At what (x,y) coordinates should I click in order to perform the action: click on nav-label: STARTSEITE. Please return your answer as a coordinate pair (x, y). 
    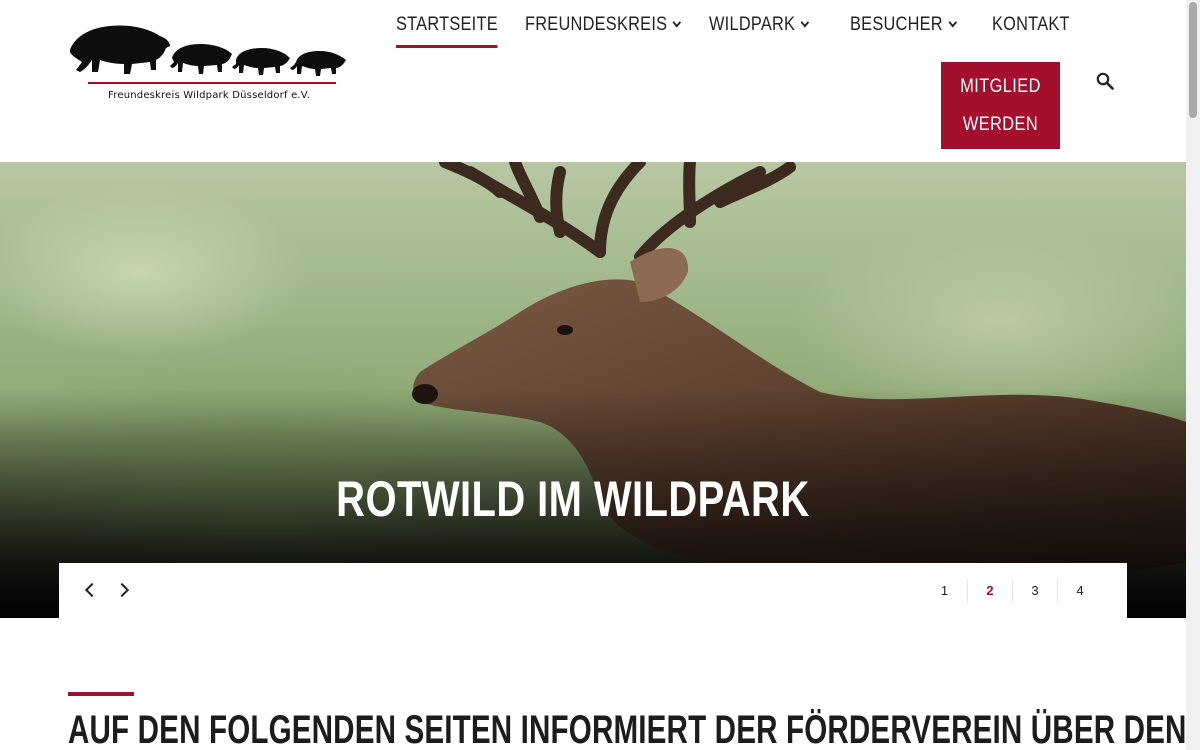
    Looking at the image, I should click on (447, 24).